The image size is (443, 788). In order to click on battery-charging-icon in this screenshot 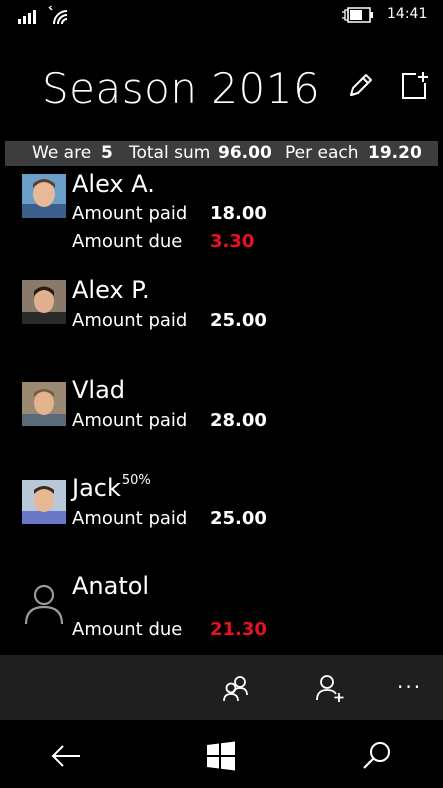, I will do `click(357, 15)`.